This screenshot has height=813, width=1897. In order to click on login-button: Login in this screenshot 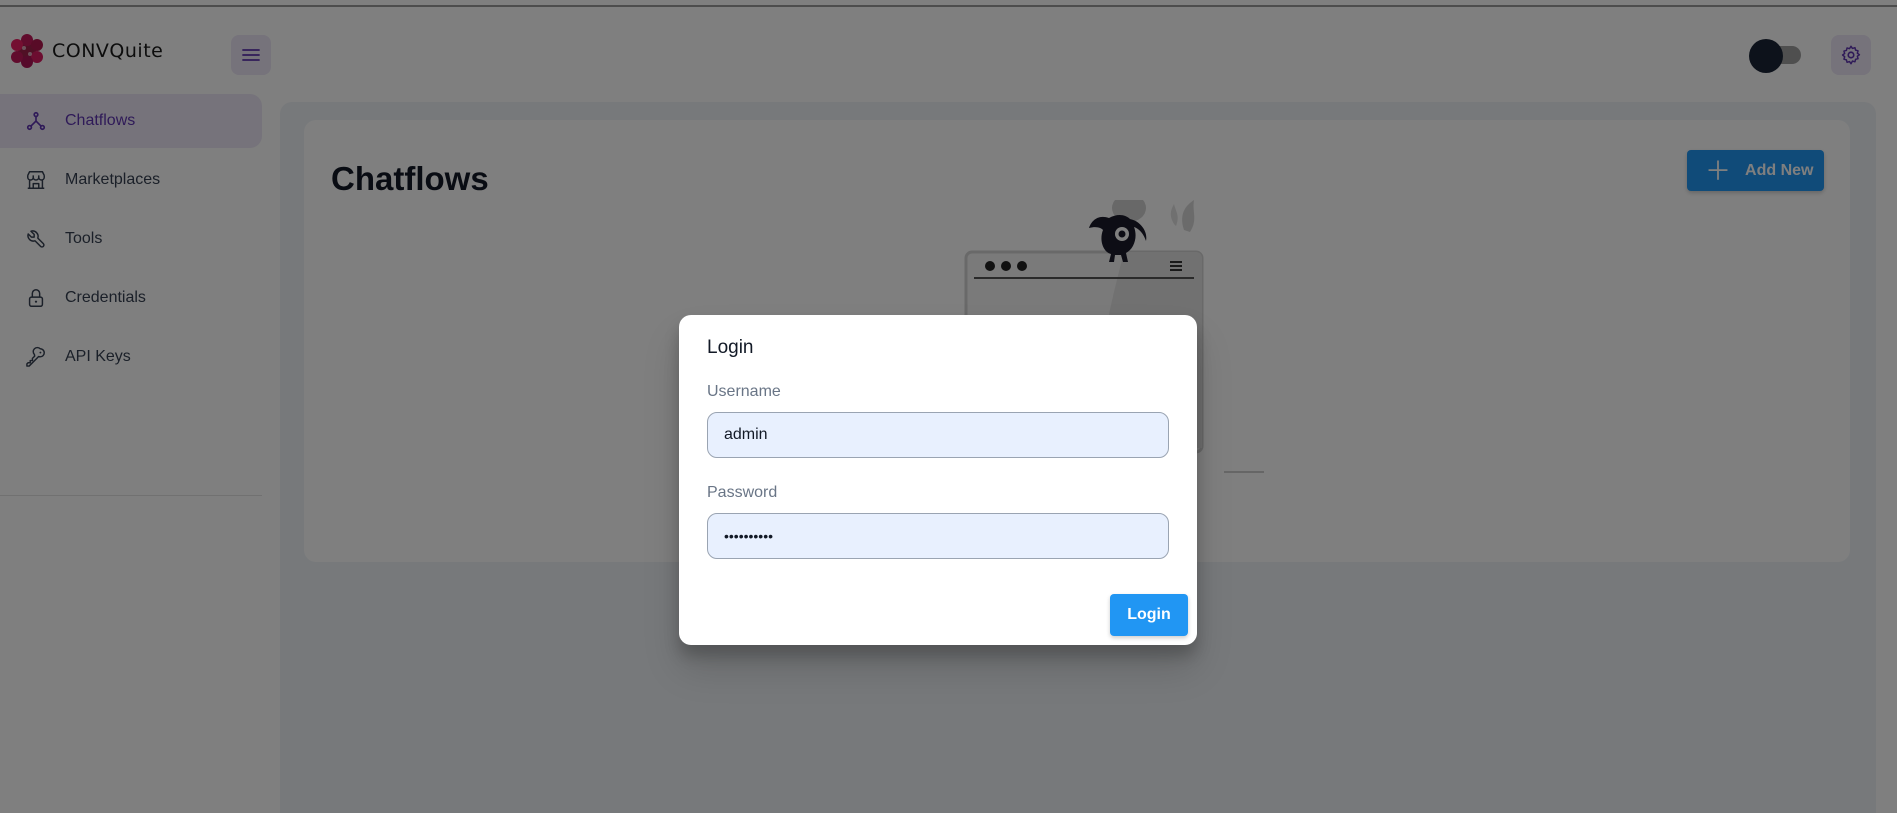, I will do `click(1149, 615)`.